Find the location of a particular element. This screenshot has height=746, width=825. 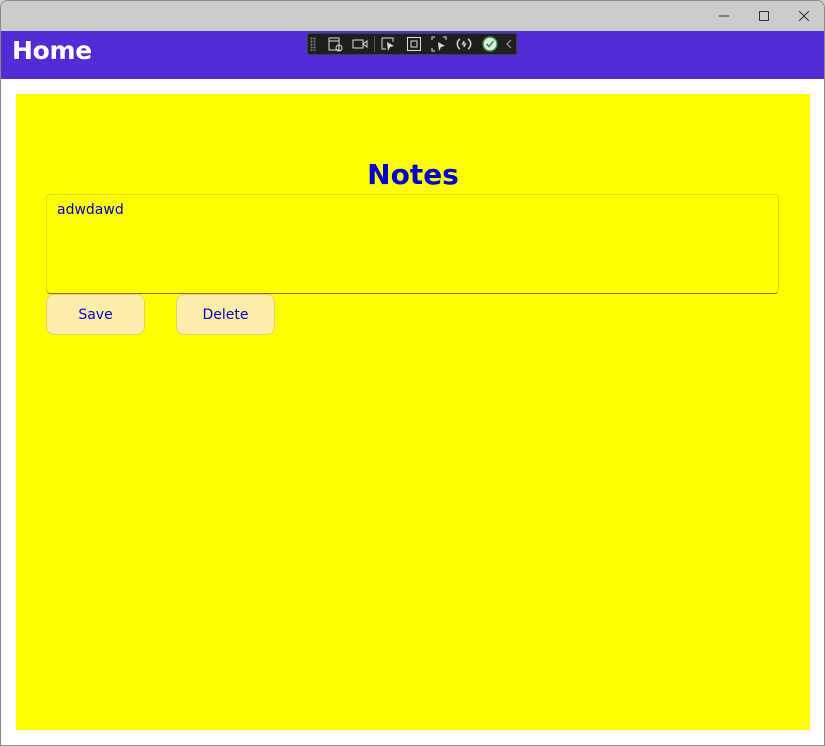

maximize-button is located at coordinates (764, 16).